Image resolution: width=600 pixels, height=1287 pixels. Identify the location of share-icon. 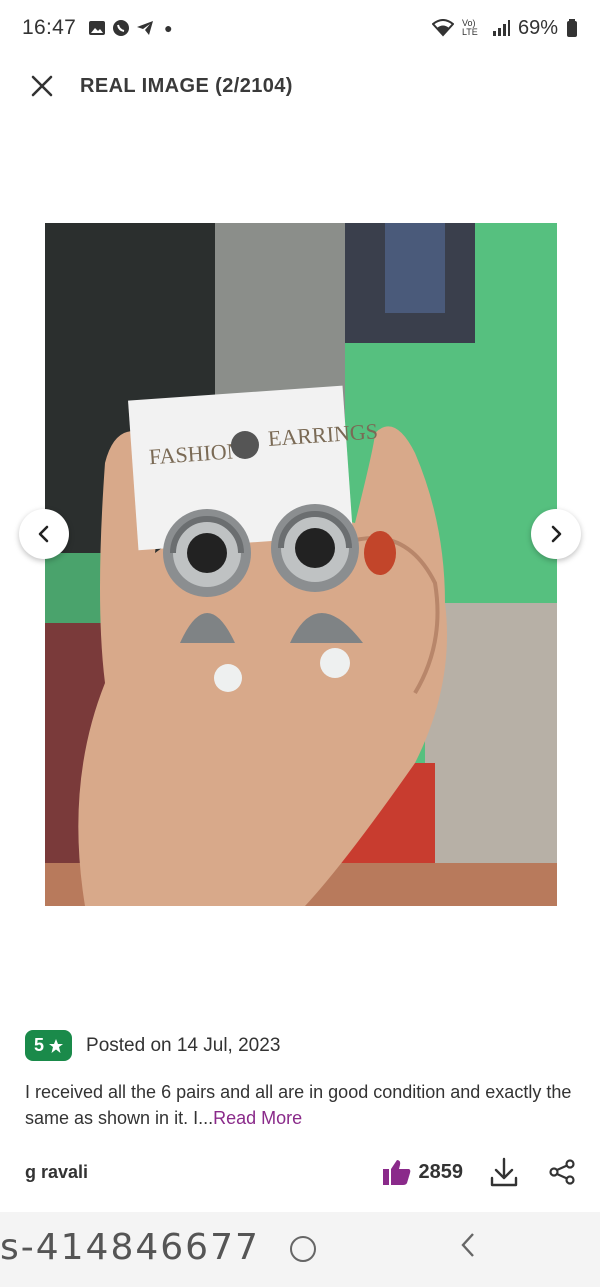
(562, 1172).